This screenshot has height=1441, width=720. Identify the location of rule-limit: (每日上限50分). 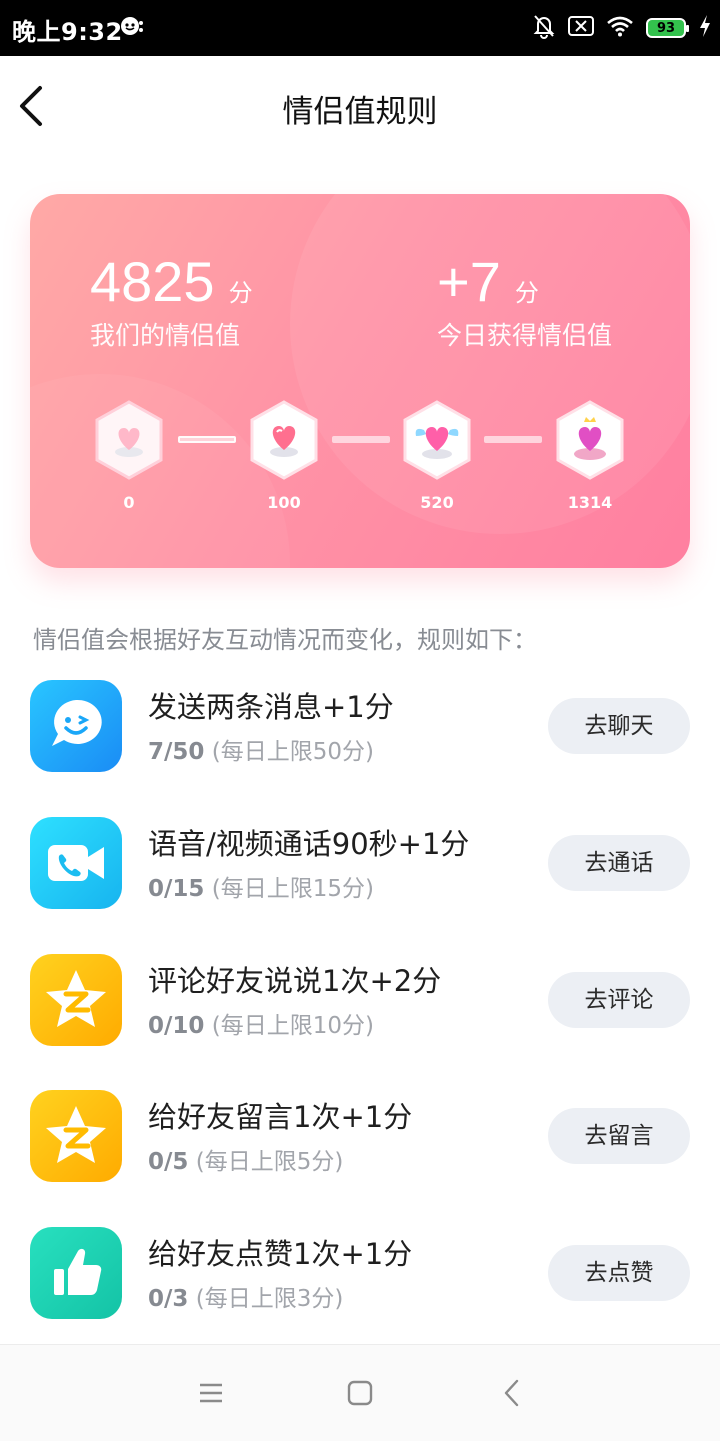
(292, 752).